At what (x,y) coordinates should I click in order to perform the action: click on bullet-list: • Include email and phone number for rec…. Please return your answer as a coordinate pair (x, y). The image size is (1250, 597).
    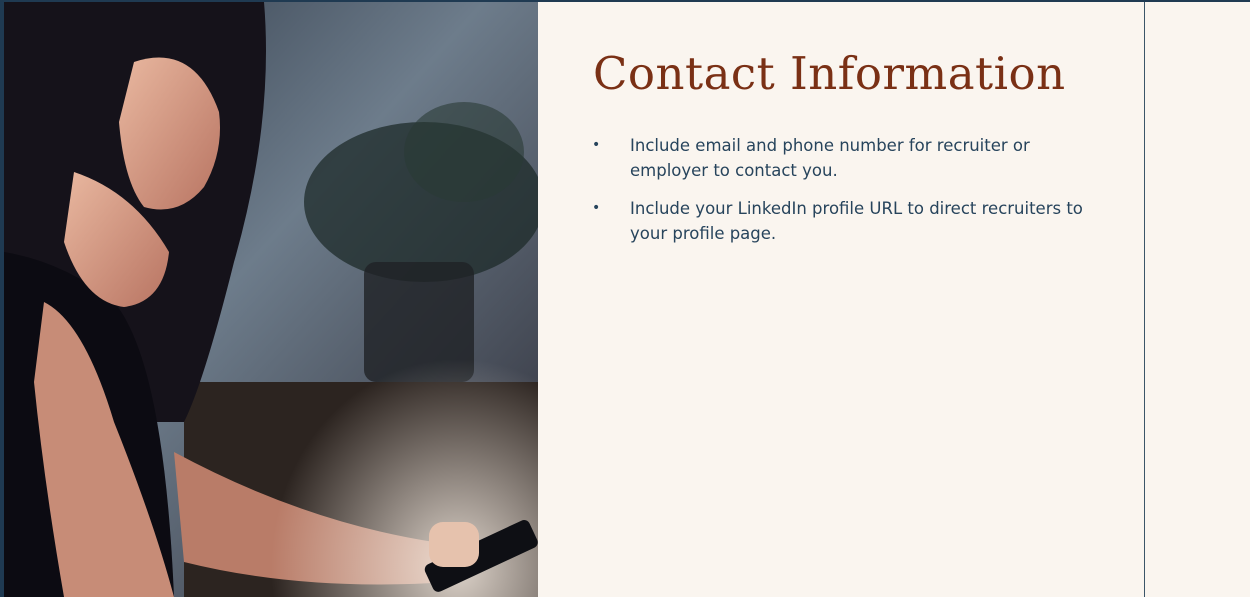
    Looking at the image, I should click on (842, 196).